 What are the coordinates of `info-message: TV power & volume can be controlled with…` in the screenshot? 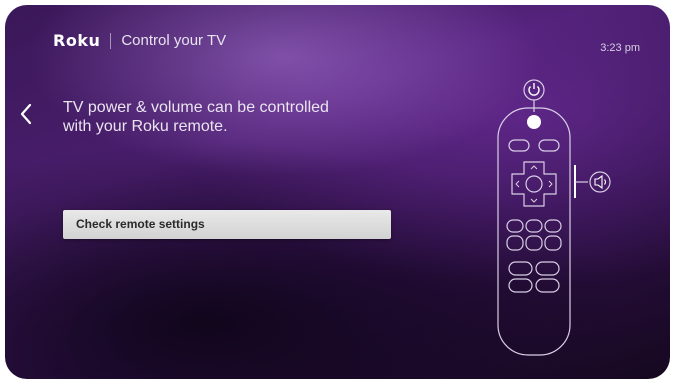 It's located at (233, 117).